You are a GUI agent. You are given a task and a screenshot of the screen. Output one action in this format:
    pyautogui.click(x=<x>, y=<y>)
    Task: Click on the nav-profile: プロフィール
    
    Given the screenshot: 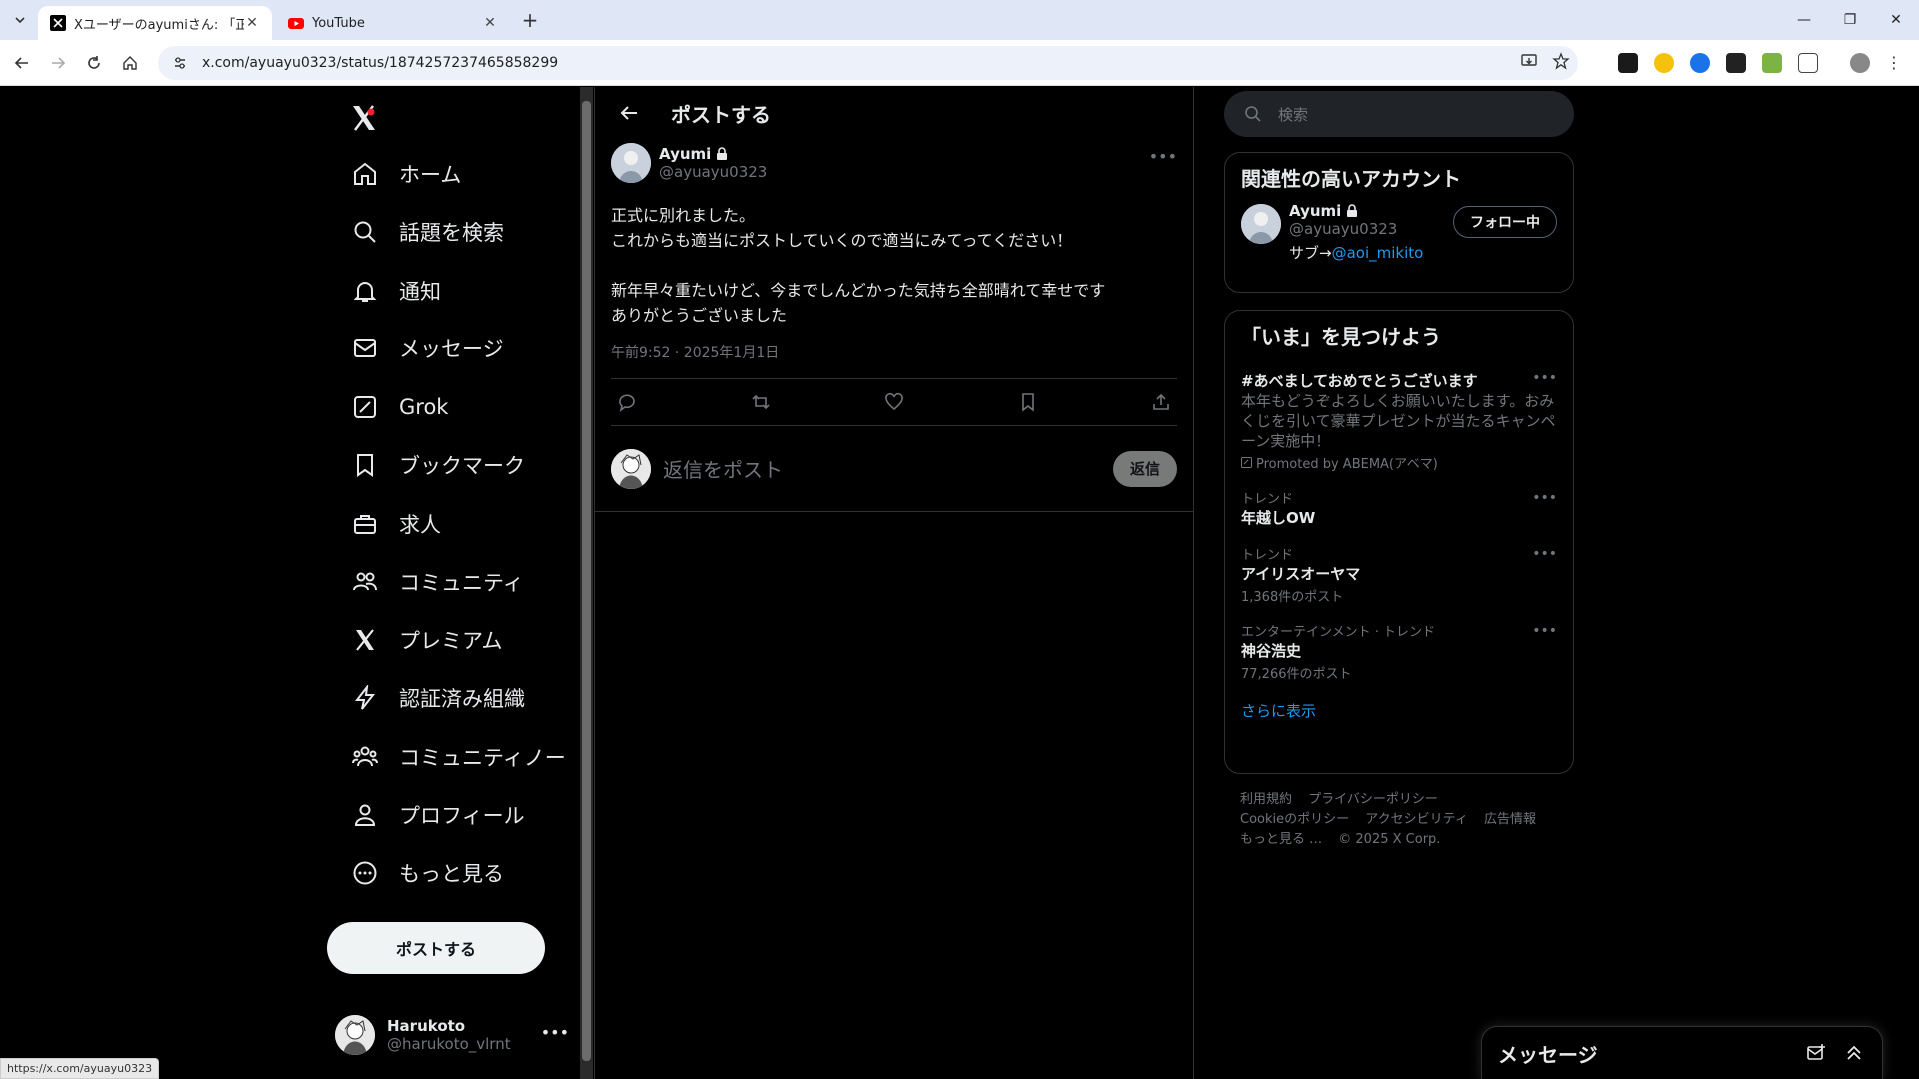 What is the action you would take?
    pyautogui.click(x=438, y=815)
    